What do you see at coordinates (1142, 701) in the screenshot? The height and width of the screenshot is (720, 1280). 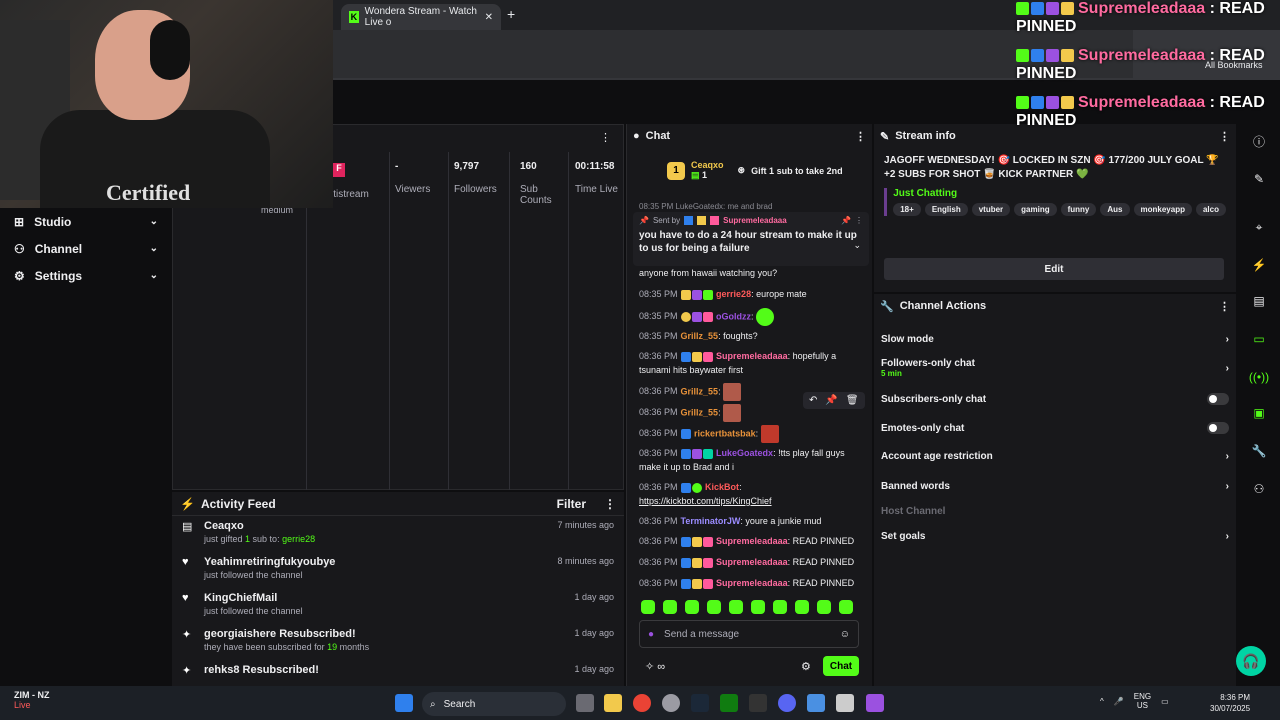 I see `language-indicator: ENG US` at bounding box center [1142, 701].